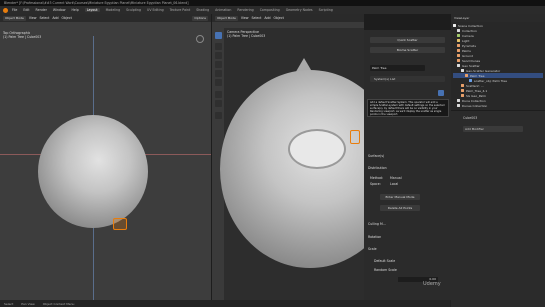 The height and width of the screenshot is (307, 545). What do you see at coordinates (180, 10) in the screenshot?
I see `tab-texture-paint: Texture Paint` at bounding box center [180, 10].